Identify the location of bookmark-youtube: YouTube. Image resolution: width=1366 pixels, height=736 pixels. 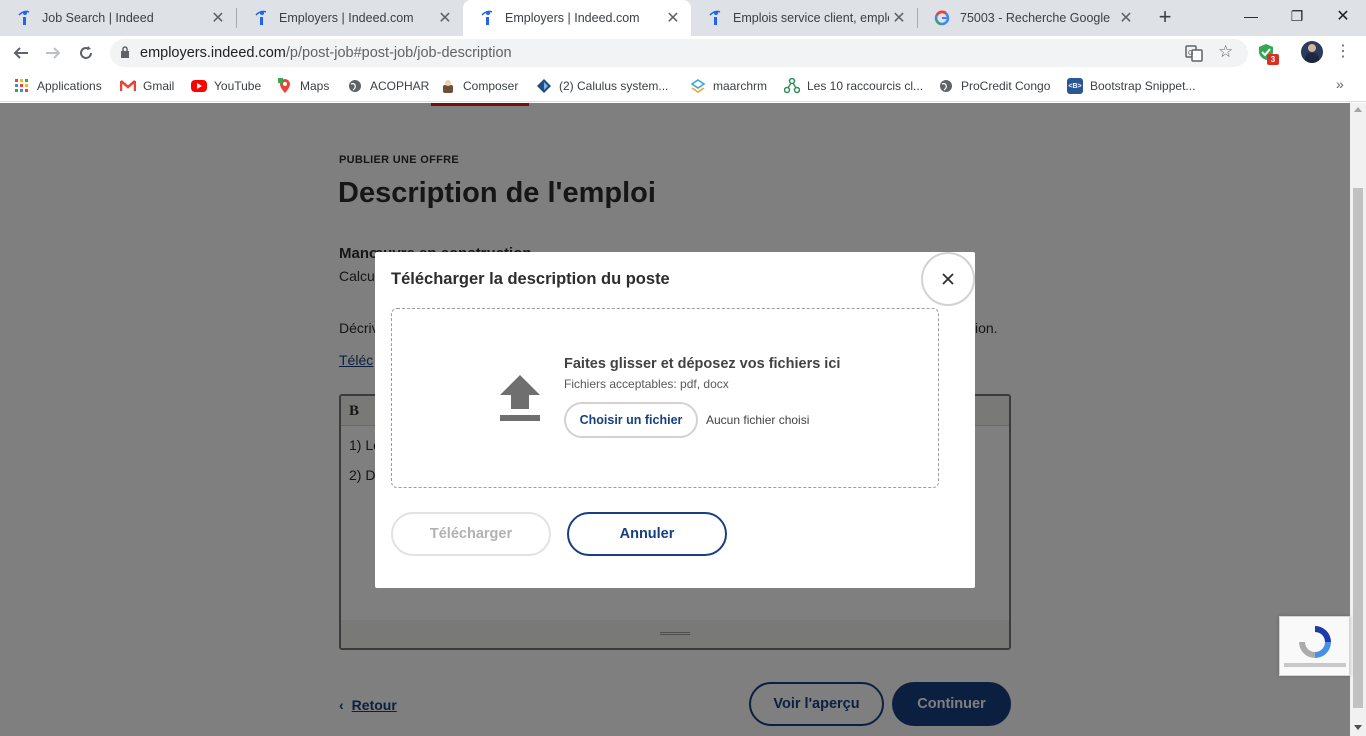
(226, 86).